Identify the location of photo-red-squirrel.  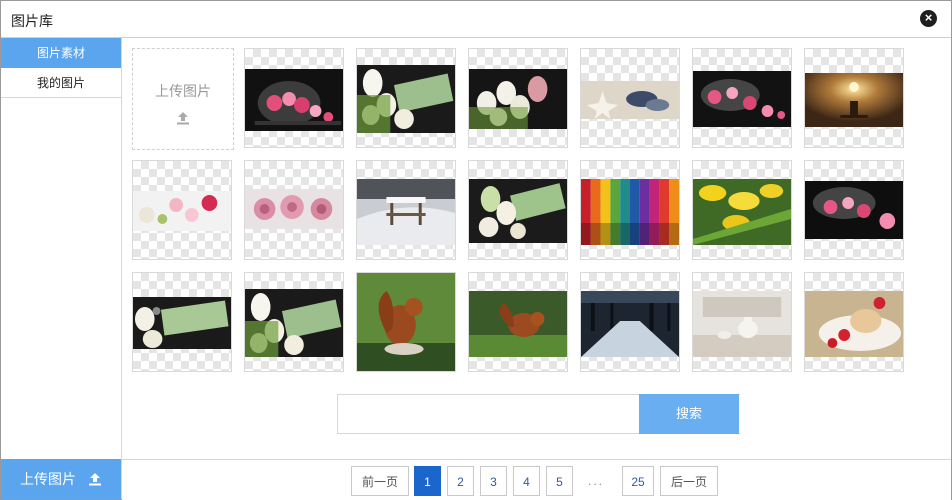
(406, 322).